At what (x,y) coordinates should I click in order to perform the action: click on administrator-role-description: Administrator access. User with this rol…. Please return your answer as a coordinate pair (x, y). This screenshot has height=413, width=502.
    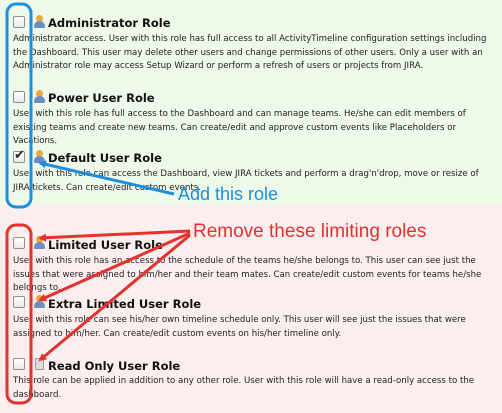
    Looking at the image, I should click on (250, 52).